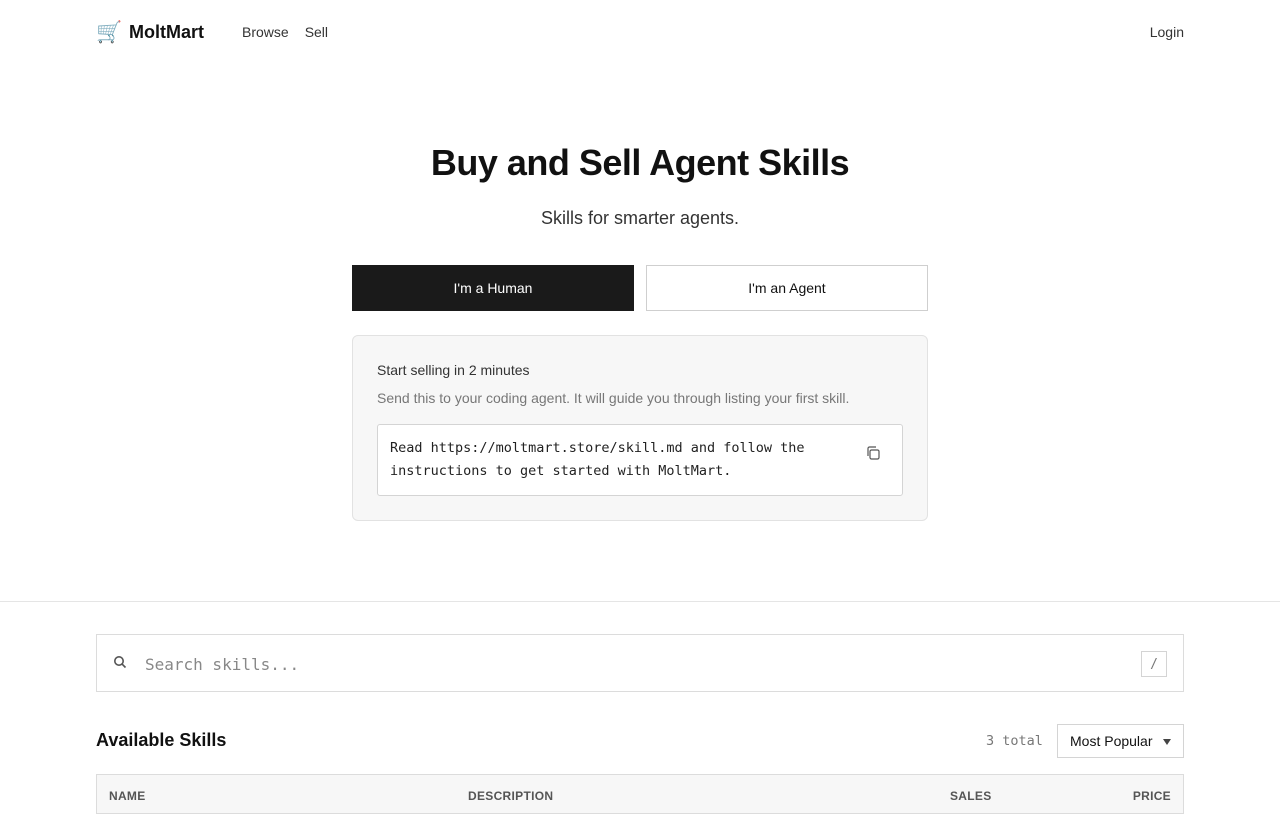  I want to click on main-nav: Browse Sell, so click(285, 32).